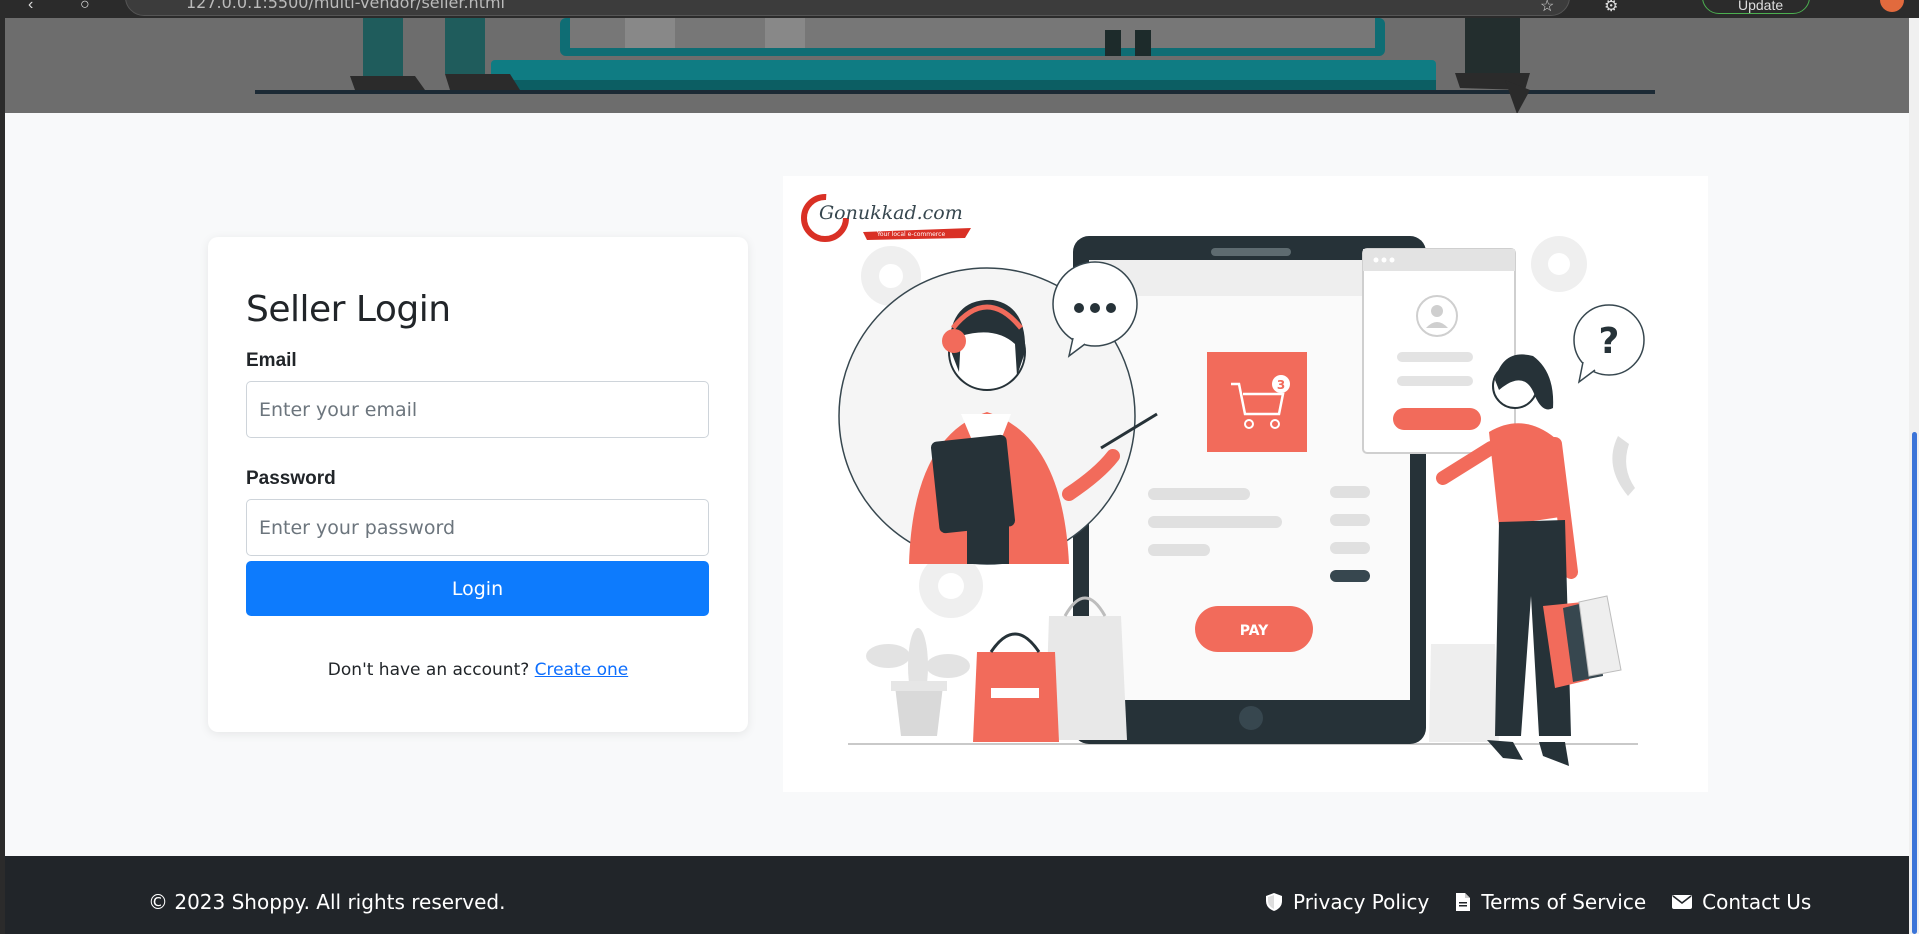  I want to click on profile-avatar, so click(1892, 6).